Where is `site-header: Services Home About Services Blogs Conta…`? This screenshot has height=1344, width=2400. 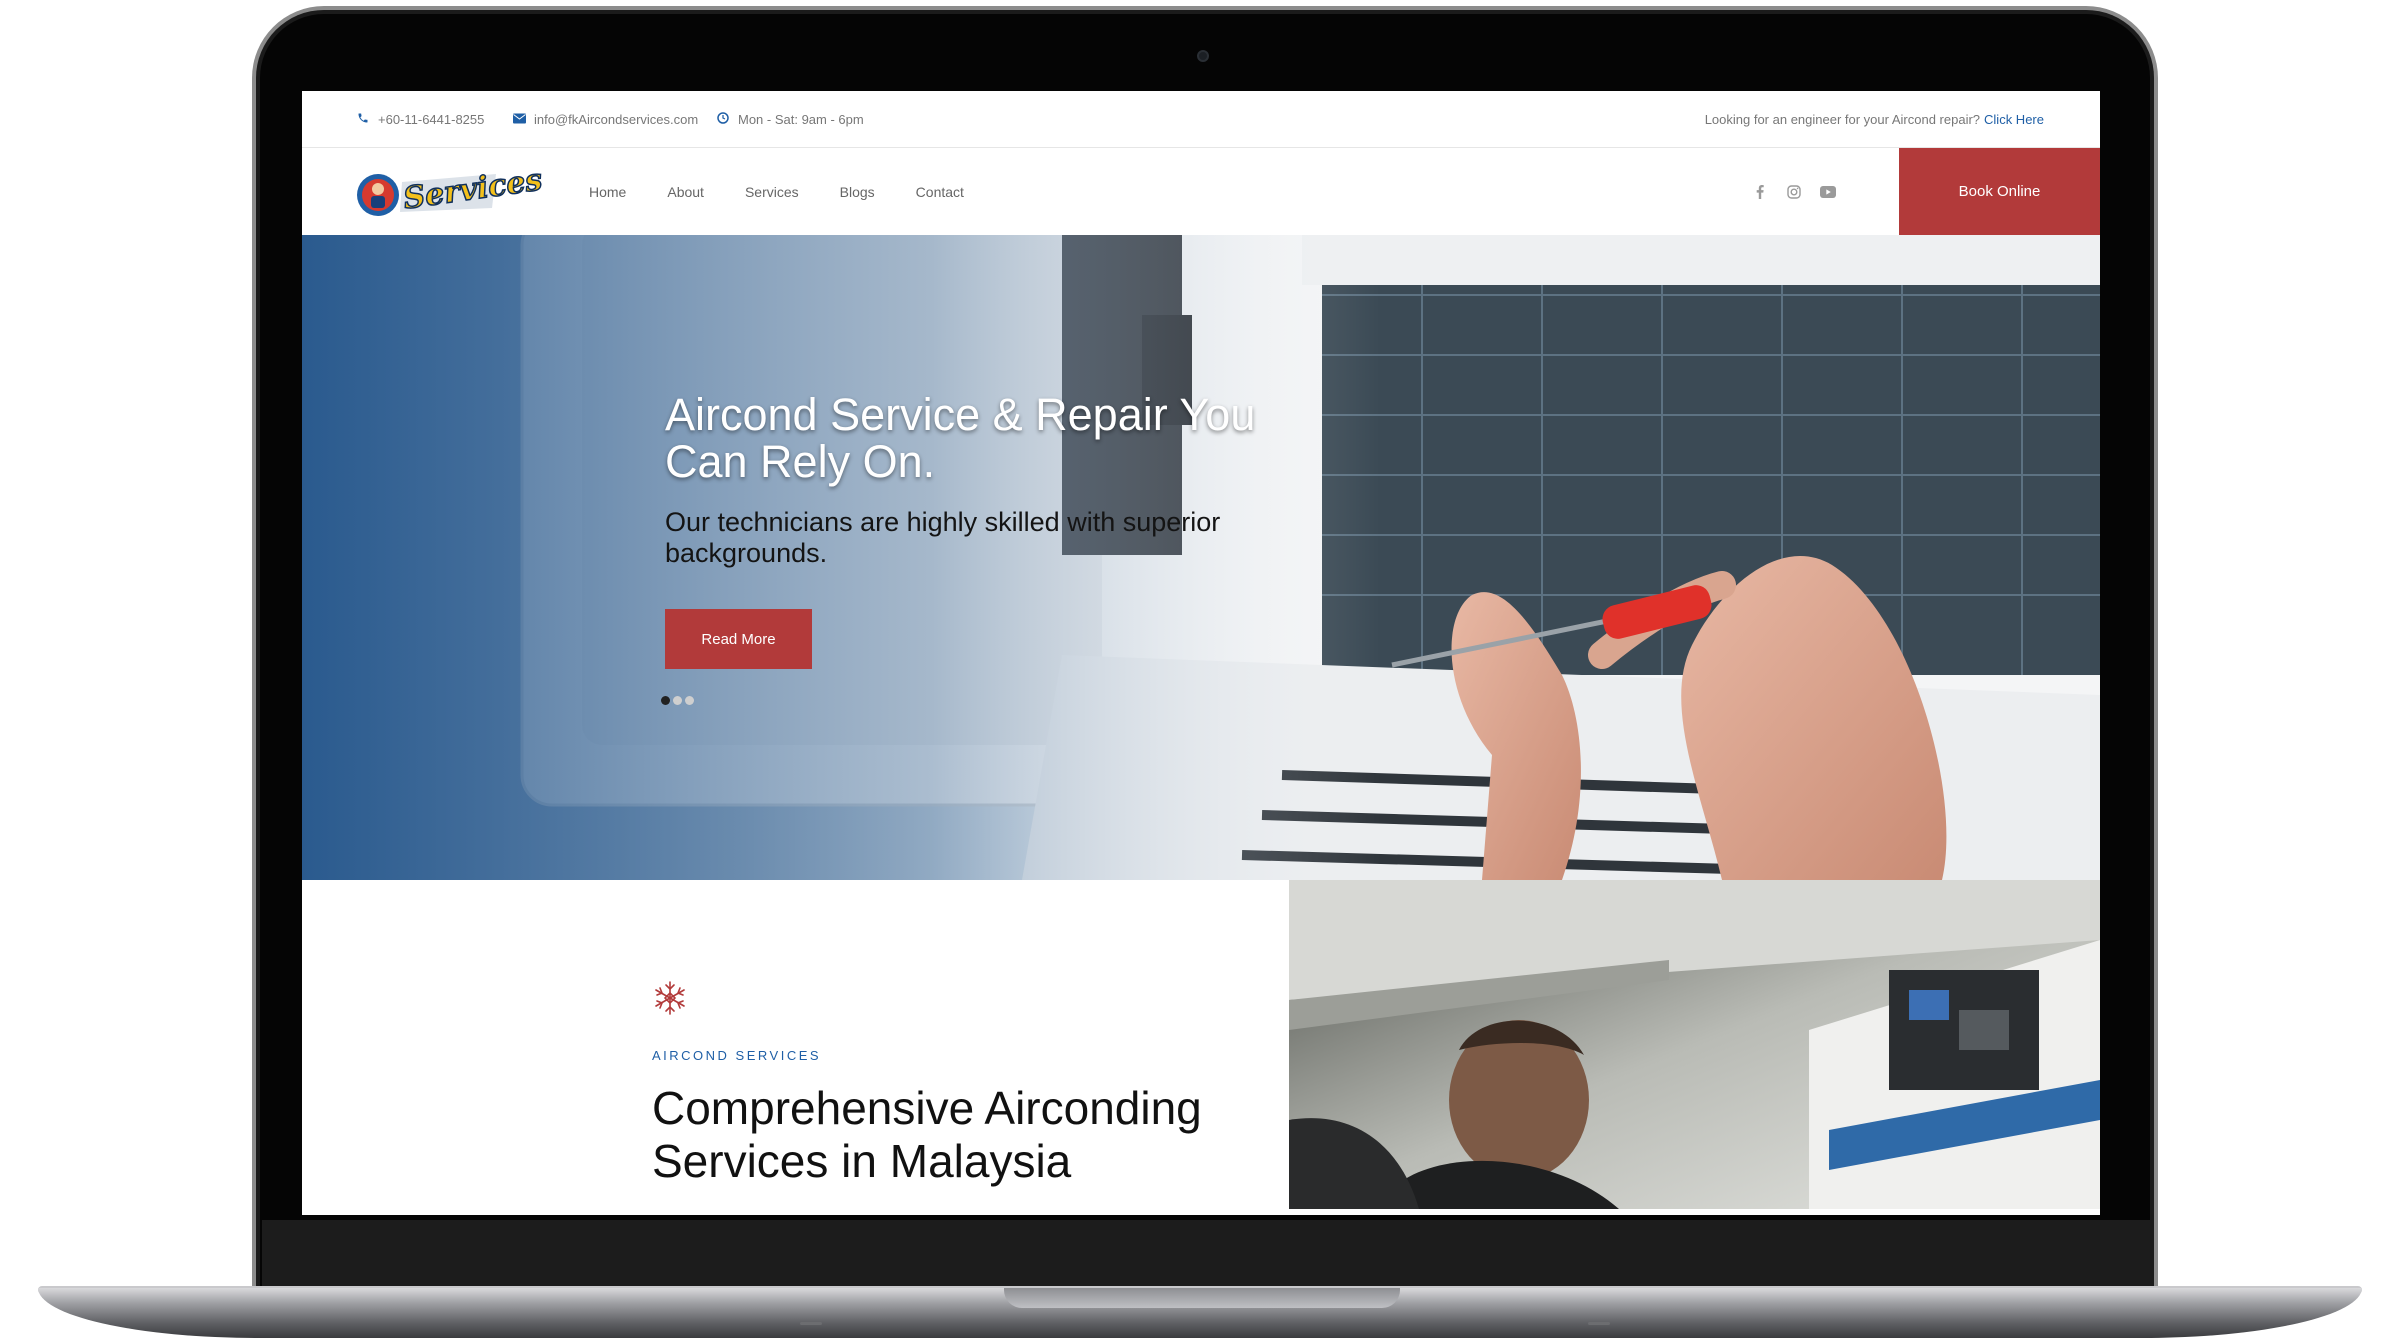
site-header: Services Home About Services Blogs Conta… is located at coordinates (1201, 191).